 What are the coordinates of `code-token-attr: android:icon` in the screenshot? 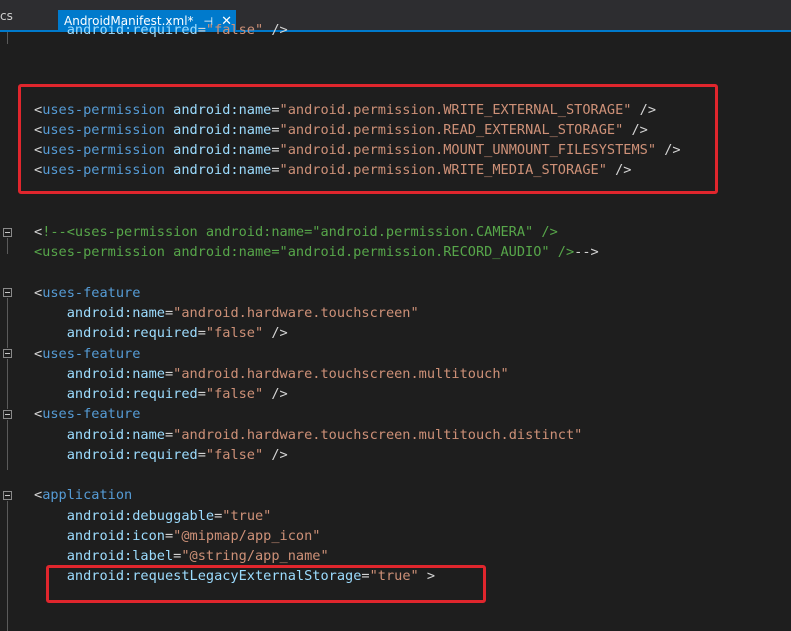 It's located at (115, 536).